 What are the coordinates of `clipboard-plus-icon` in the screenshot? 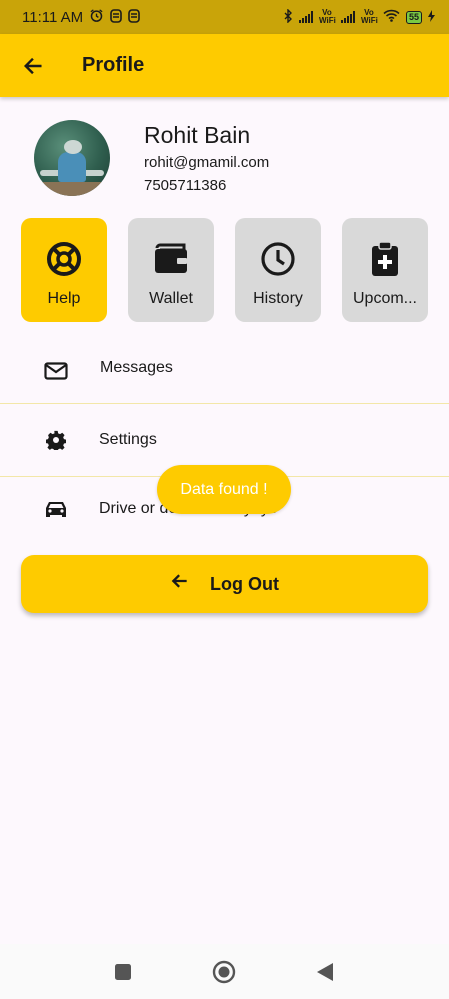 It's located at (385, 259).